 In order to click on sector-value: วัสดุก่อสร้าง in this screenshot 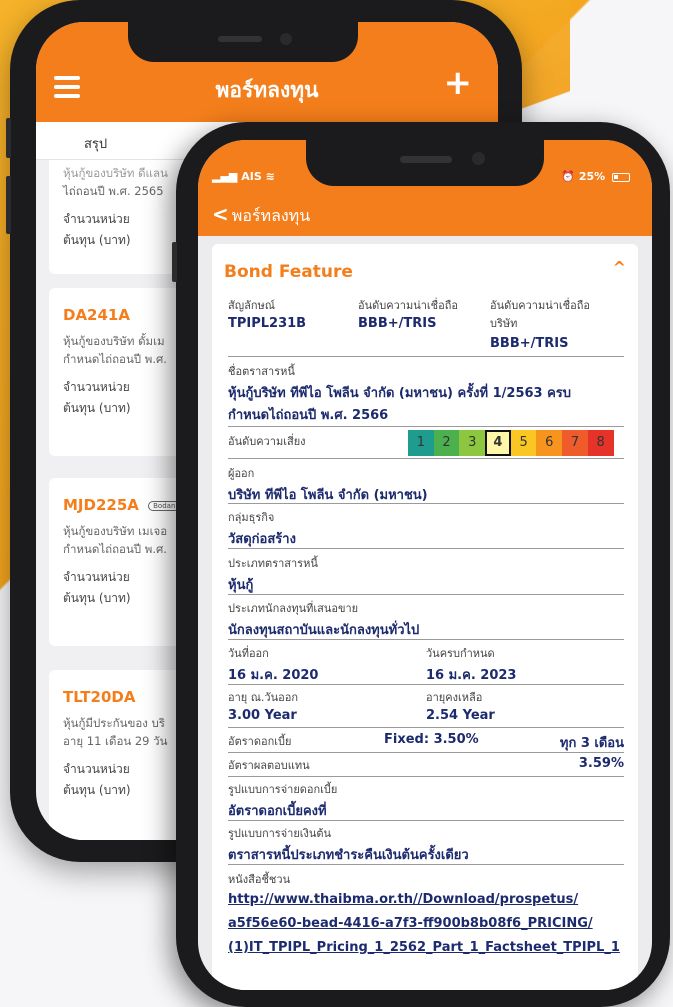, I will do `click(262, 539)`.